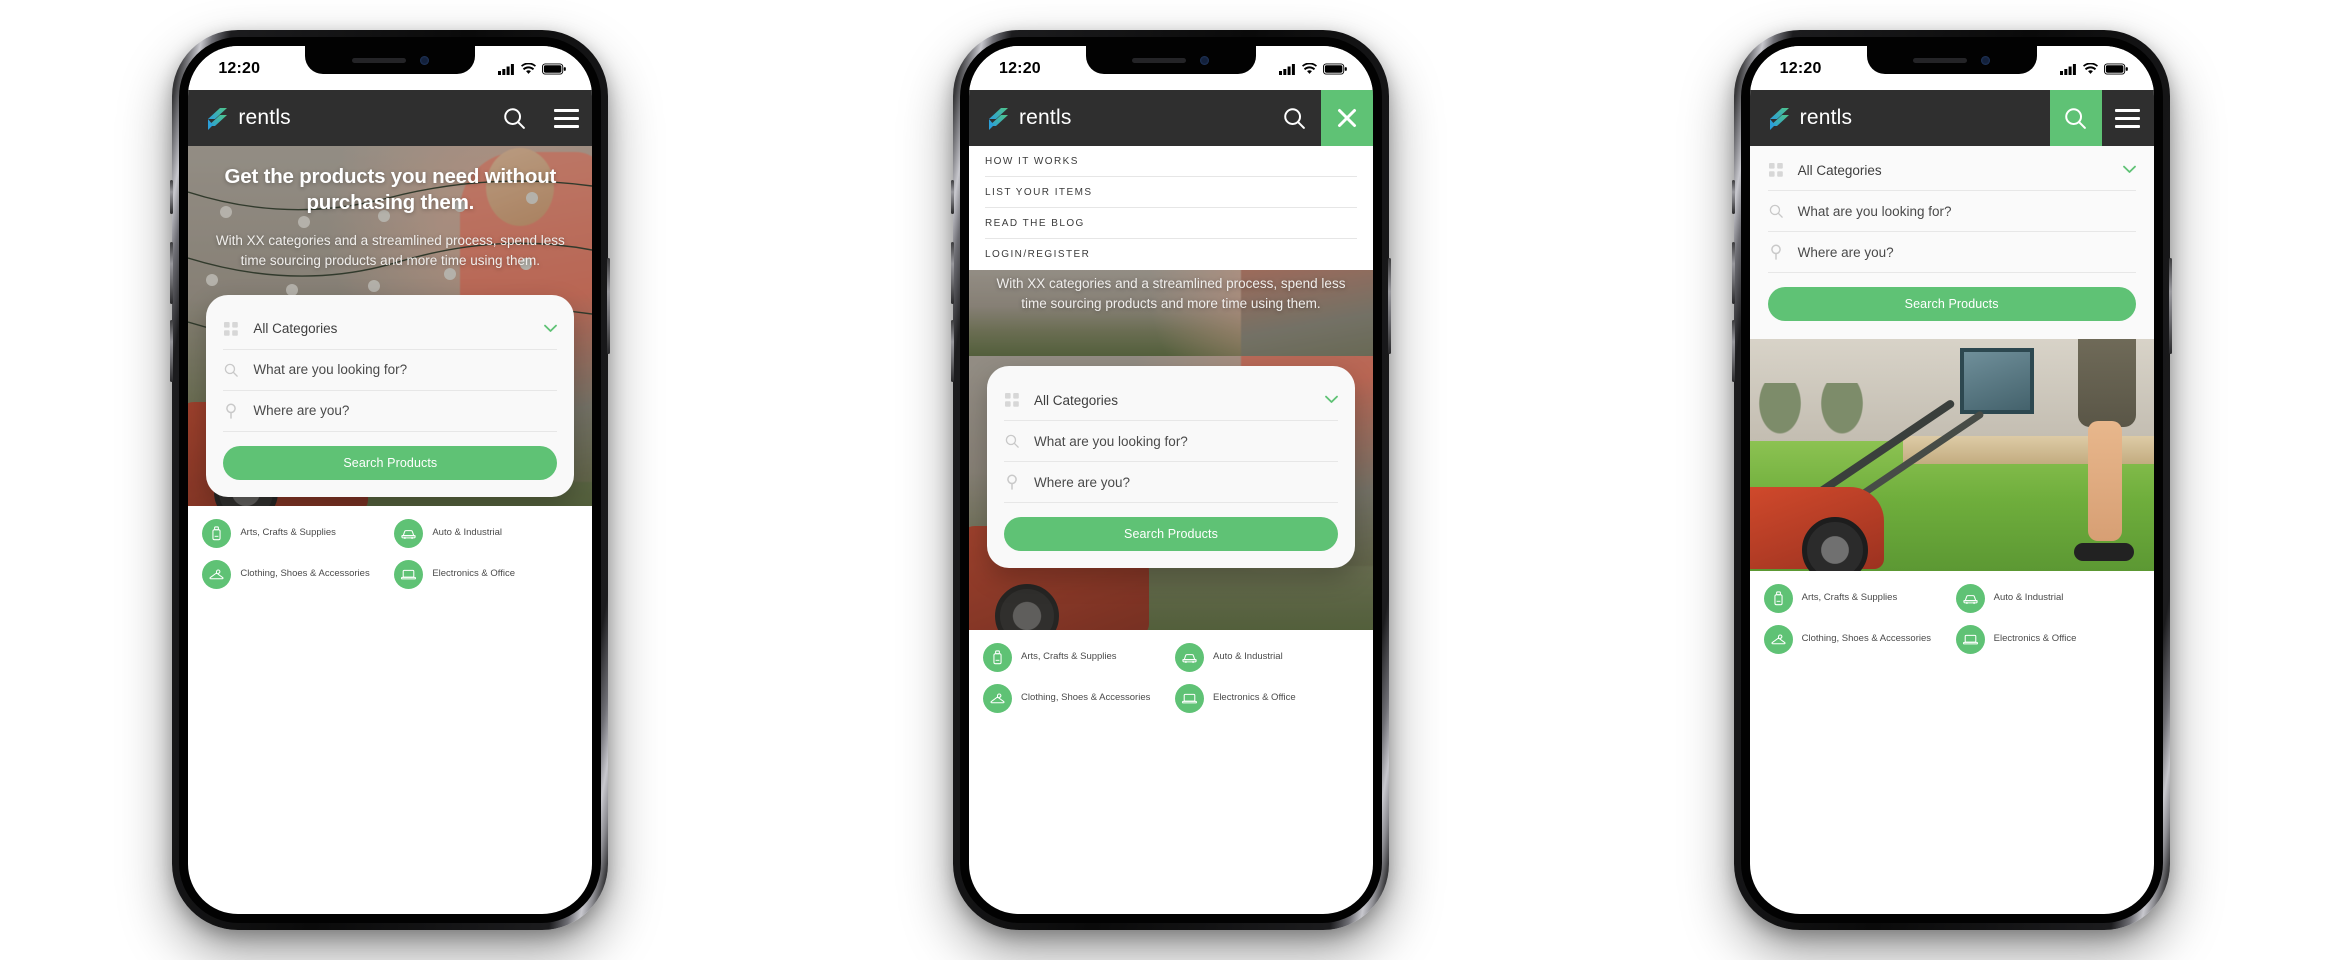  What do you see at coordinates (1826, 117) in the screenshot?
I see `brand-name: rentls` at bounding box center [1826, 117].